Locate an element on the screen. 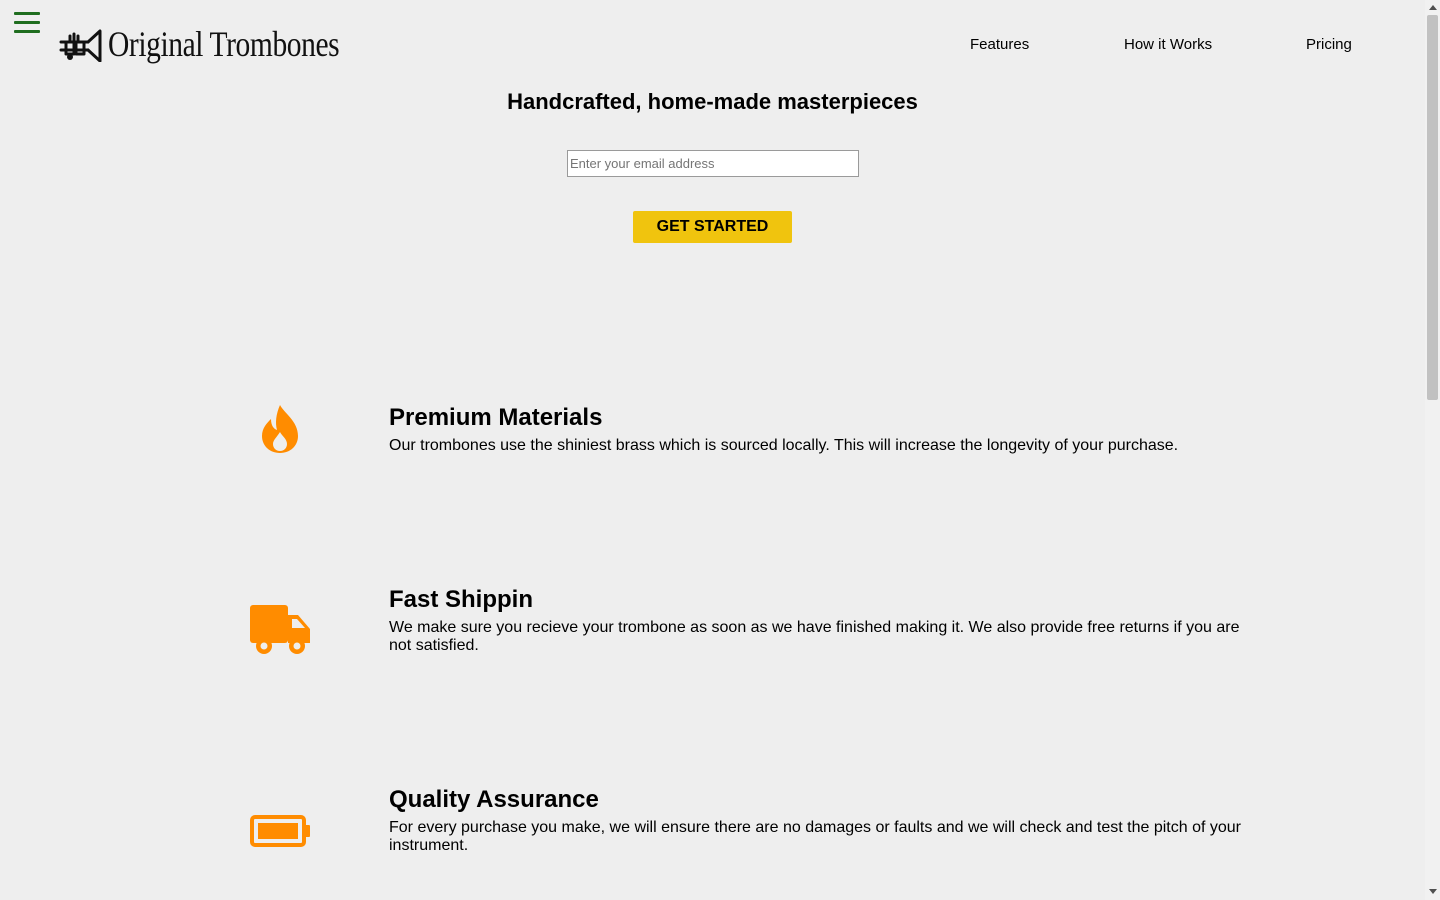 The height and width of the screenshot is (900, 1440). nav-link-how-it-works: How it Works is located at coordinates (1168, 44).